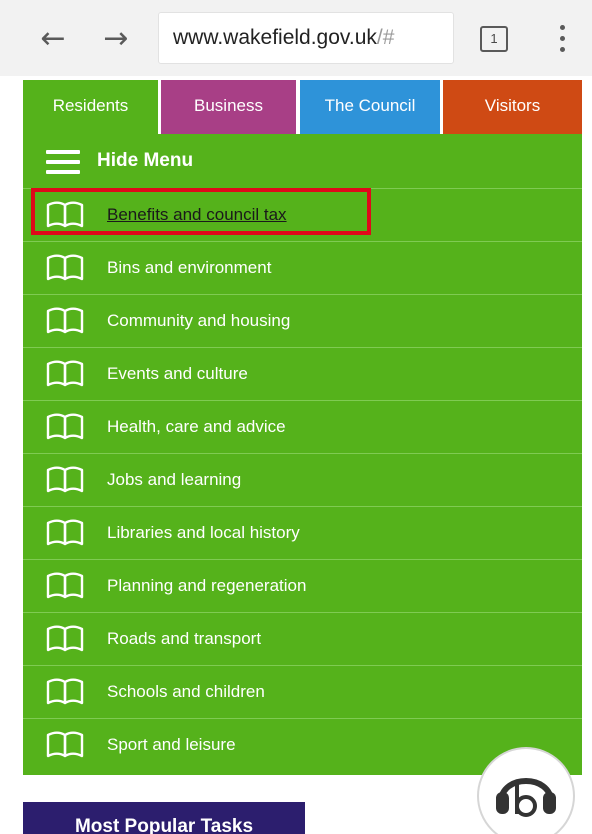 The width and height of the screenshot is (592, 834). Describe the element at coordinates (177, 373) in the screenshot. I see `menu-item-label: Events and culture` at that location.